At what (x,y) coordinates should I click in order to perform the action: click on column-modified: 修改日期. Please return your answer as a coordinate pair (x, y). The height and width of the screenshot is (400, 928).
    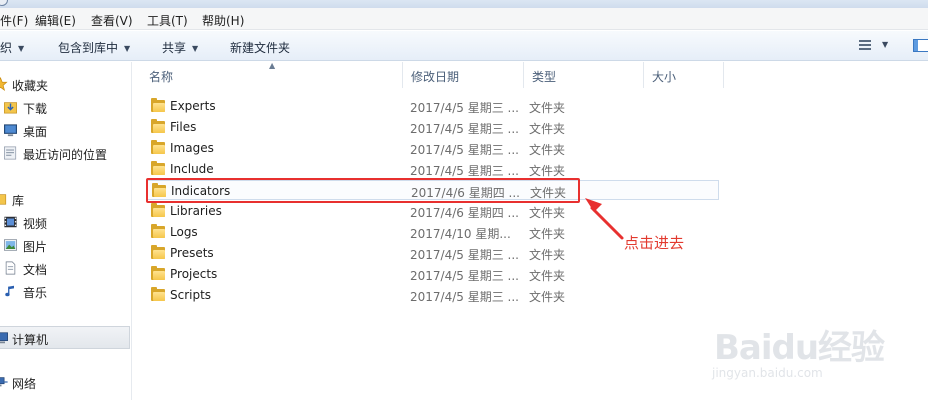
    Looking at the image, I should click on (463, 75).